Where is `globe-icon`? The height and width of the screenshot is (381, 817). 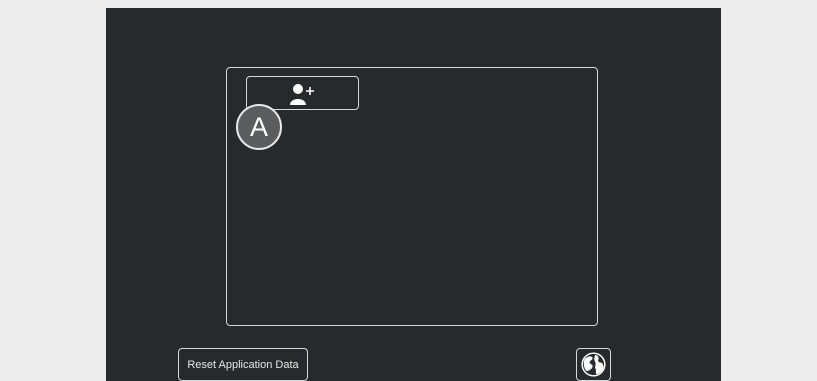
globe-icon is located at coordinates (593, 364).